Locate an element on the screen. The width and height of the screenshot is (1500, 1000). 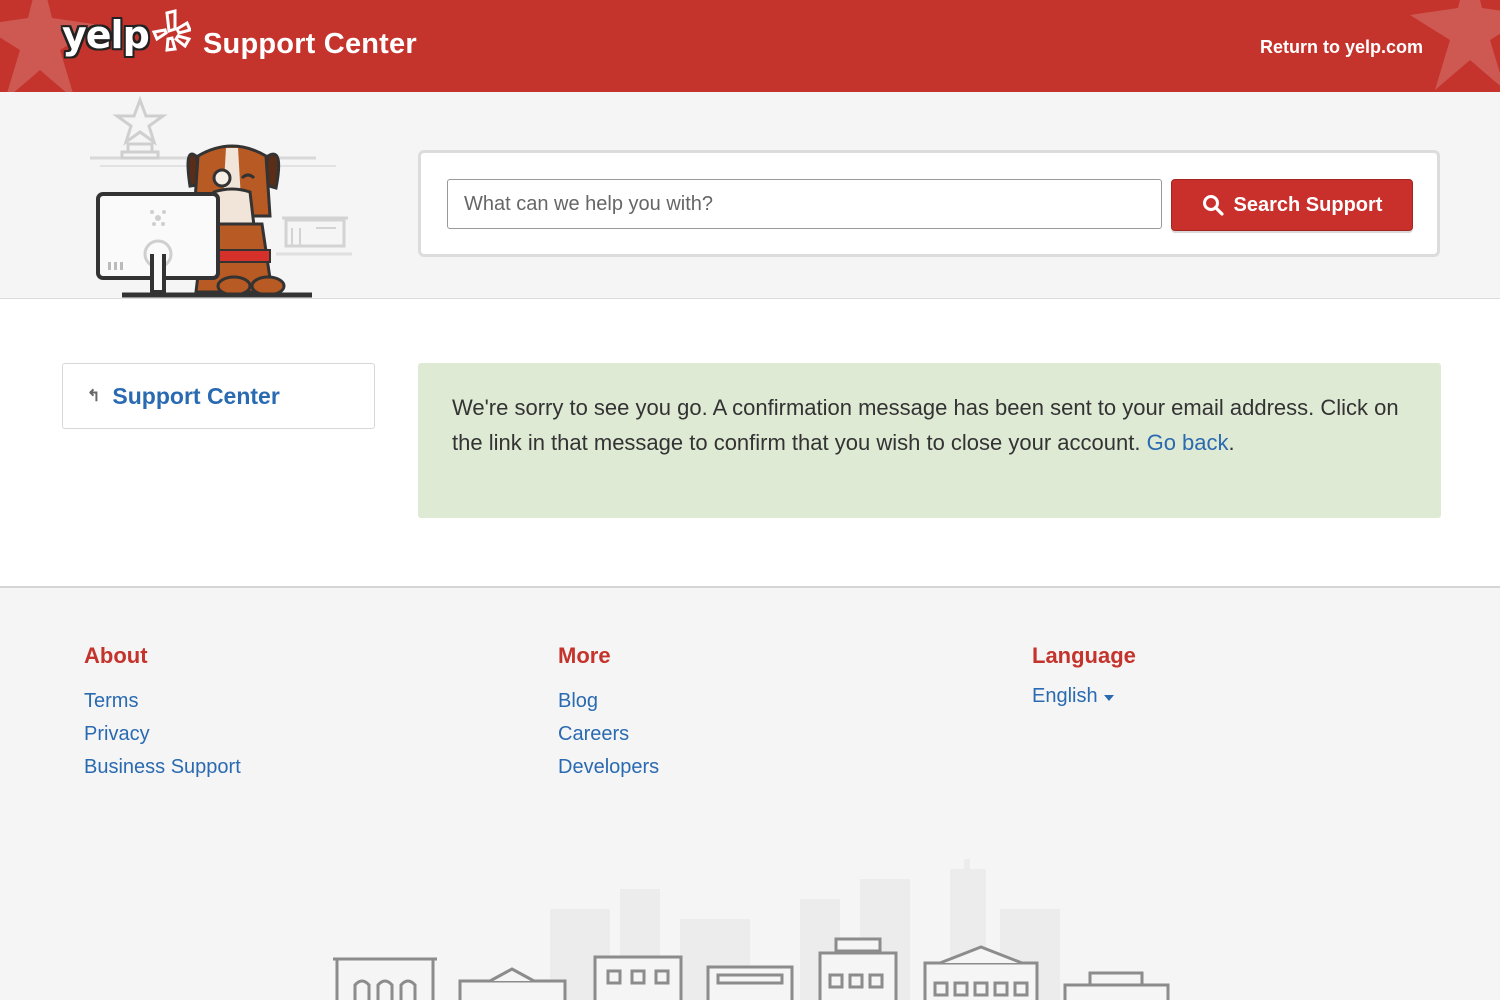
go-back-link: Go back is located at coordinates (1188, 442).